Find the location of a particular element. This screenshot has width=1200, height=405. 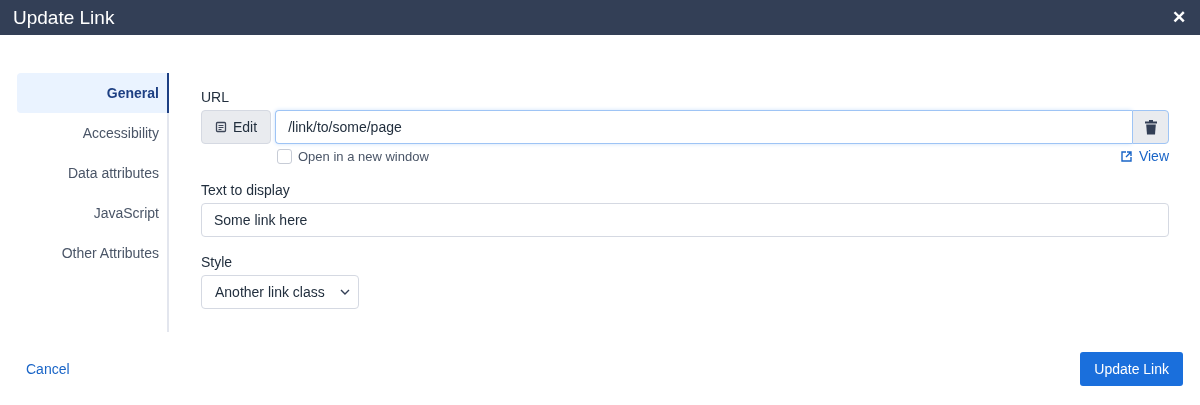

text-field: Some link here is located at coordinates (685, 220).